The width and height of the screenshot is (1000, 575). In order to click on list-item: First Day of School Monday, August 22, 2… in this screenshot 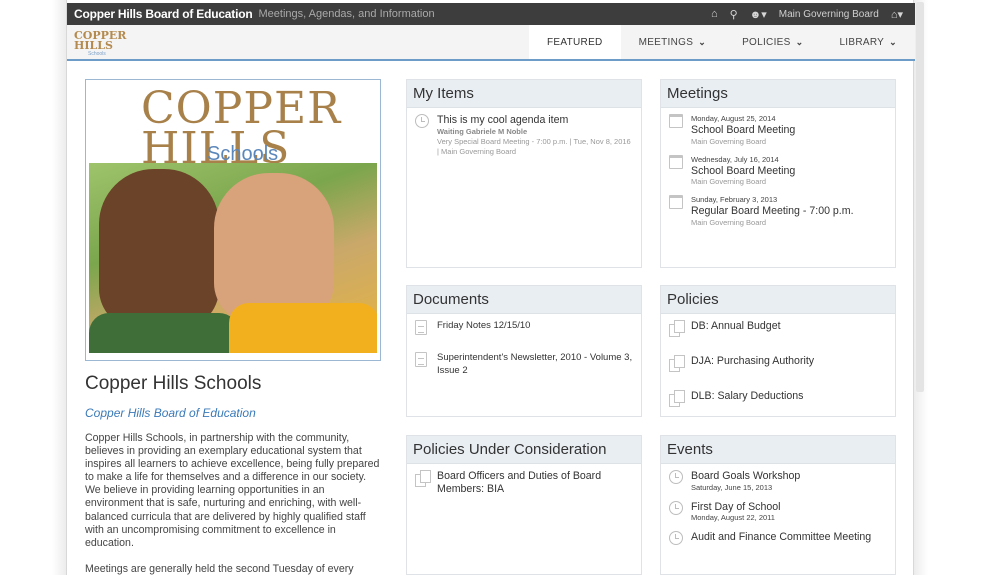, I will do `click(778, 512)`.